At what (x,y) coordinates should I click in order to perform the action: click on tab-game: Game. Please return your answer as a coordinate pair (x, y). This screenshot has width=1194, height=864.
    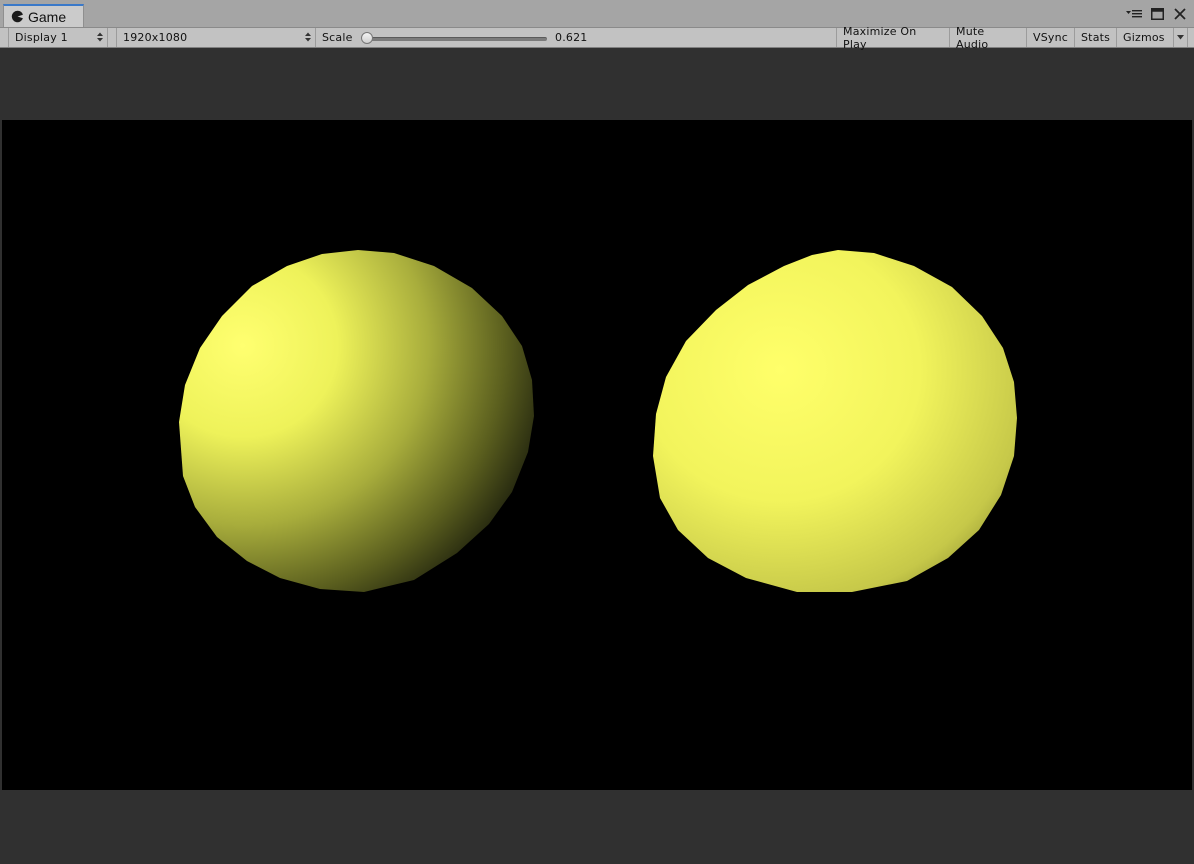
    Looking at the image, I should click on (43, 15).